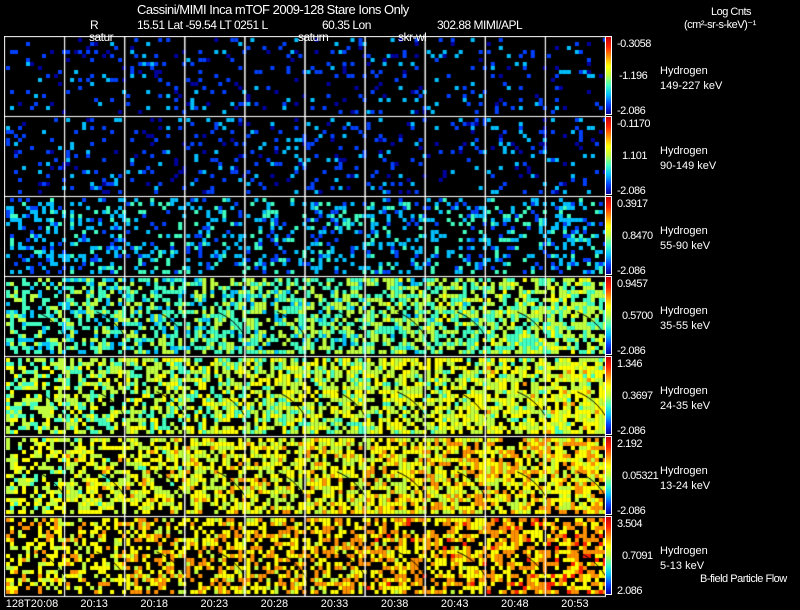  What do you see at coordinates (412, 37) in the screenshot?
I see `overlay-label-skr: skr-wl` at bounding box center [412, 37].